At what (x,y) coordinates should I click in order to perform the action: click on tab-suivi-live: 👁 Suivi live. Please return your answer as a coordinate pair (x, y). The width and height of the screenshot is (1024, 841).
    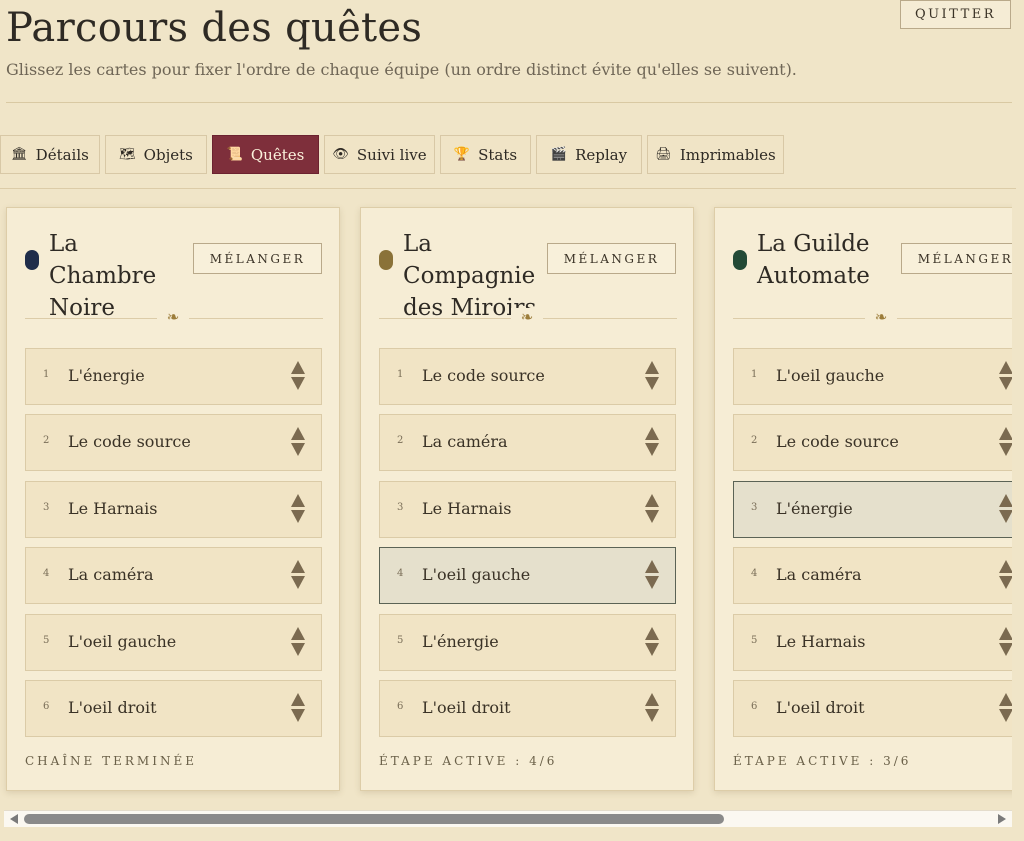
    Looking at the image, I should click on (379, 154).